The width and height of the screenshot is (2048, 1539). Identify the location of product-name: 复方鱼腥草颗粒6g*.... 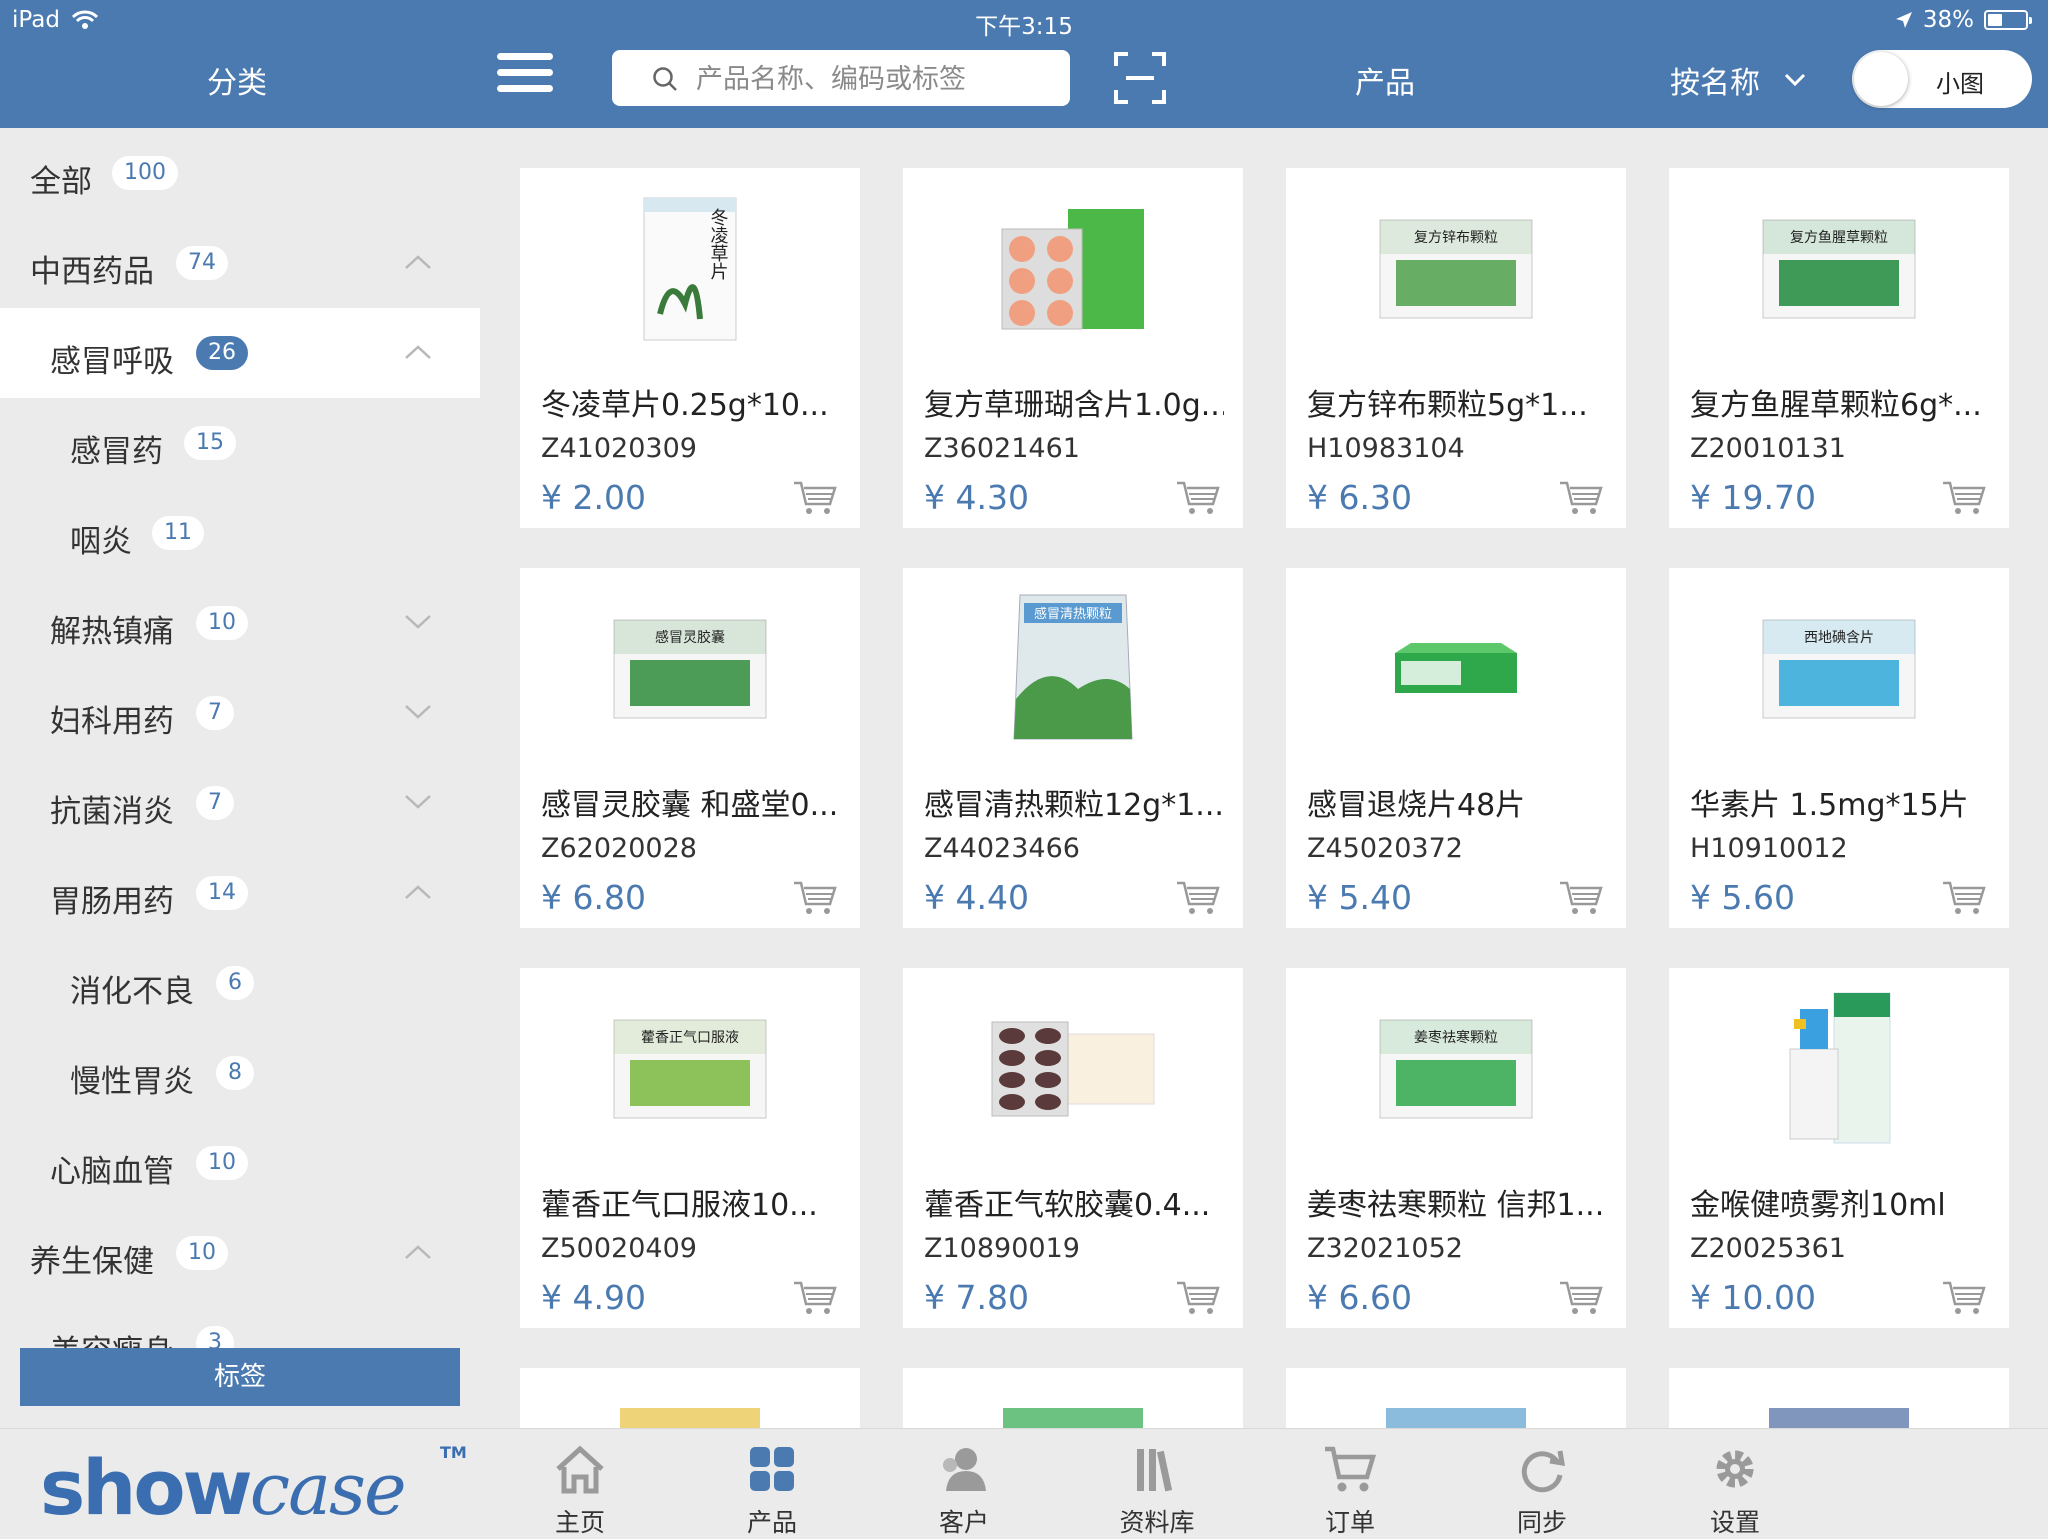
(1836, 405).